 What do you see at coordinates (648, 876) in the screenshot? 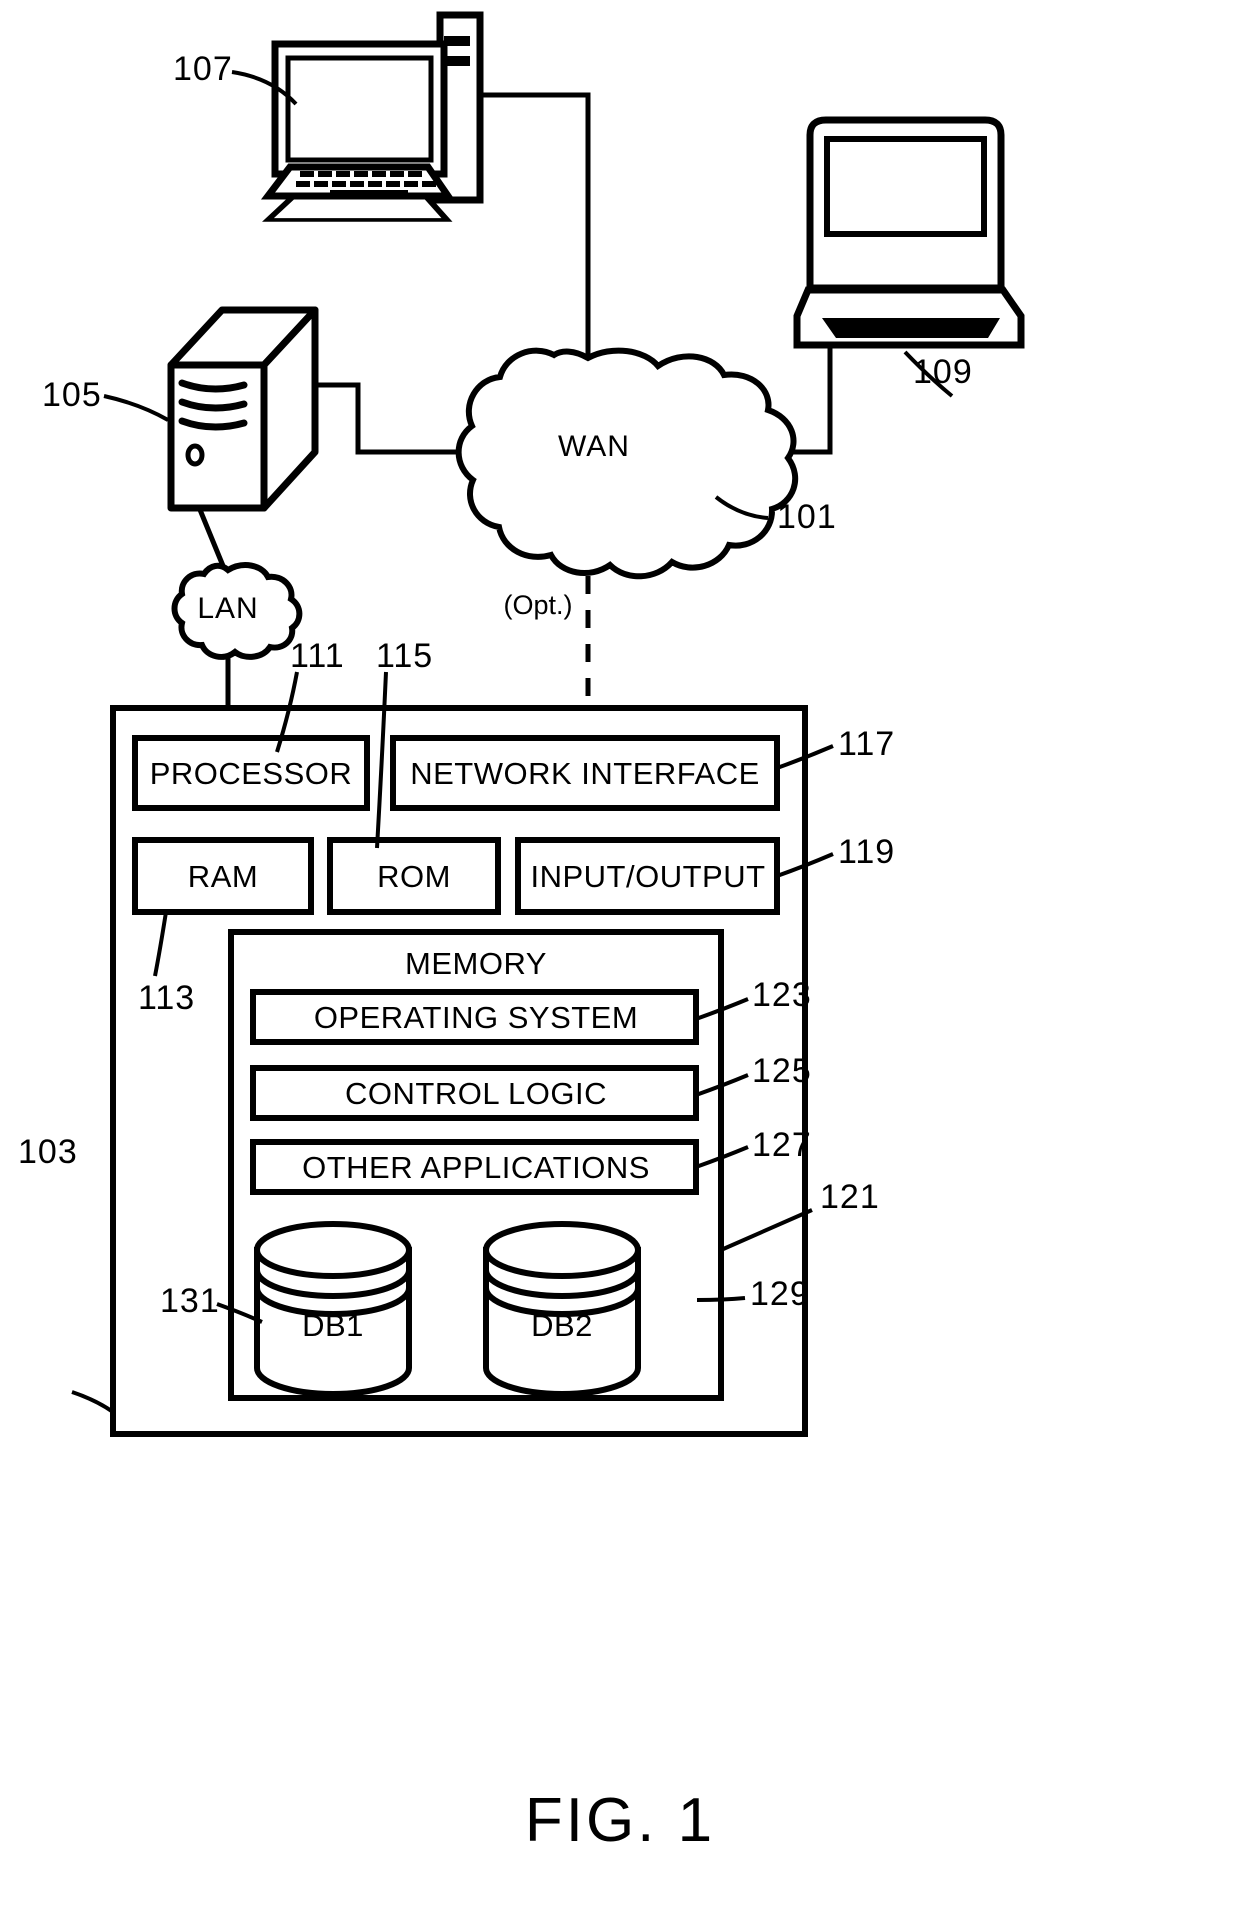
I see `input-output-label: INPUT/OUTPUT` at bounding box center [648, 876].